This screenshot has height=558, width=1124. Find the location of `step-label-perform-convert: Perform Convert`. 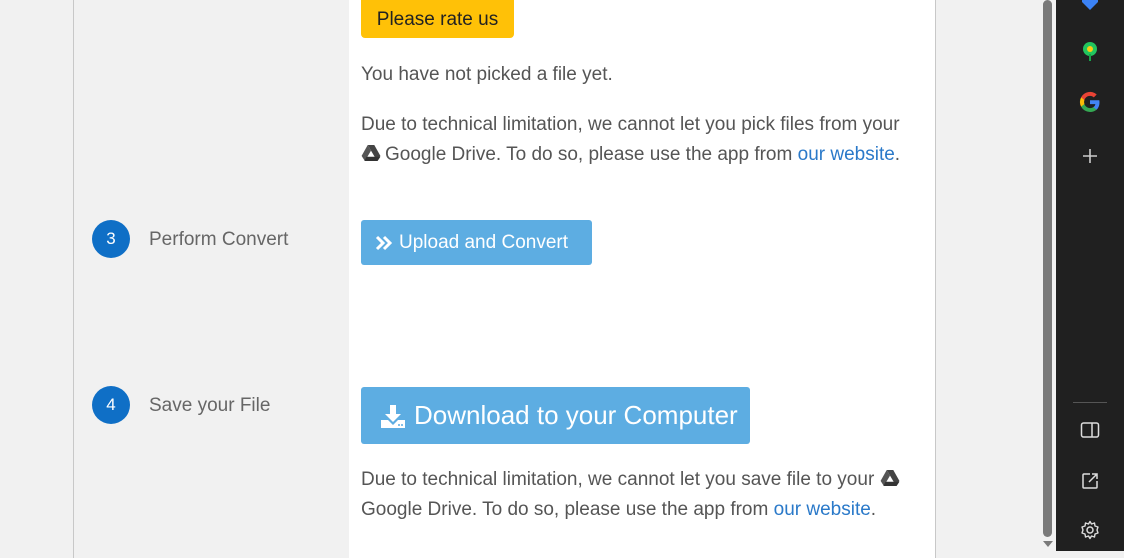

step-label-perform-convert: Perform Convert is located at coordinates (219, 239).